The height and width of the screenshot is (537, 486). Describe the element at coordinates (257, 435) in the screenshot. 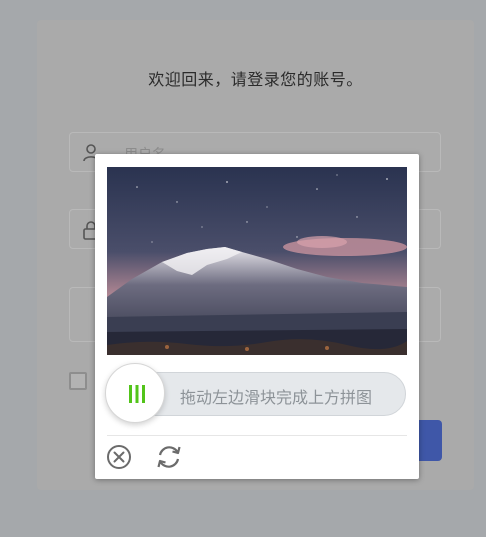

I see `captcha-divider` at that location.